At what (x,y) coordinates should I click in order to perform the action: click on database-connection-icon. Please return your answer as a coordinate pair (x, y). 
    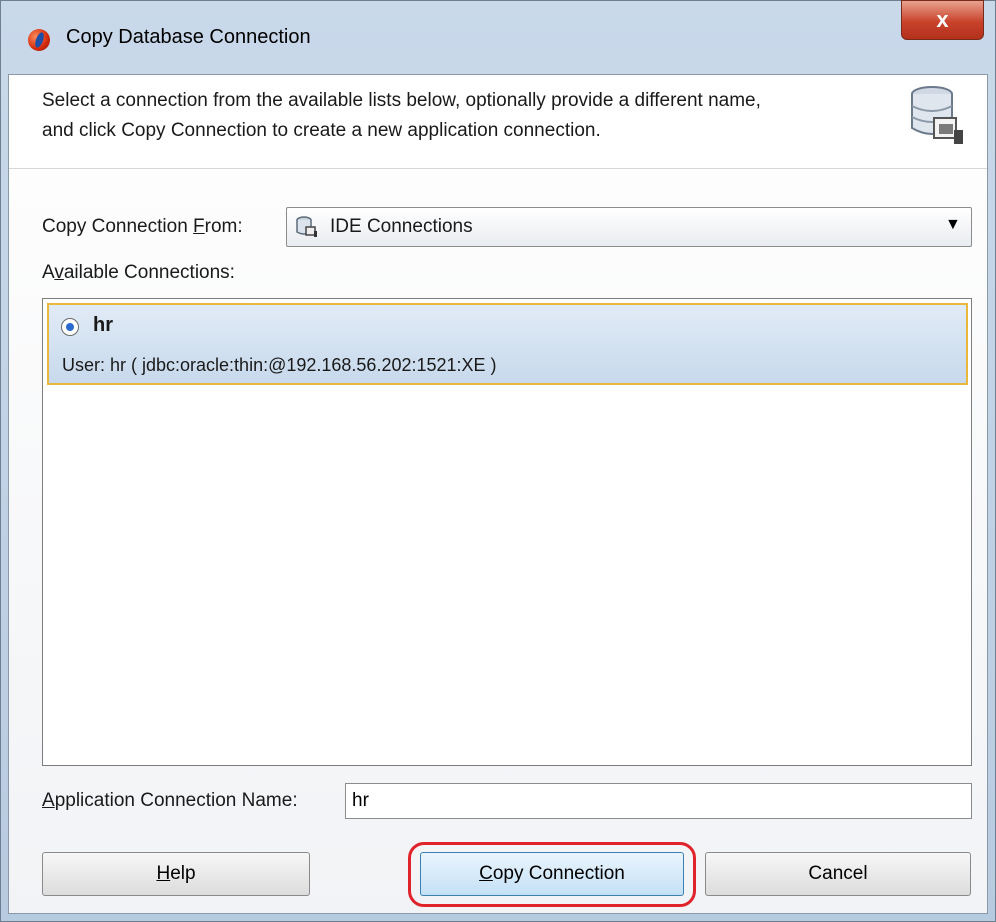
    Looking at the image, I should click on (937, 115).